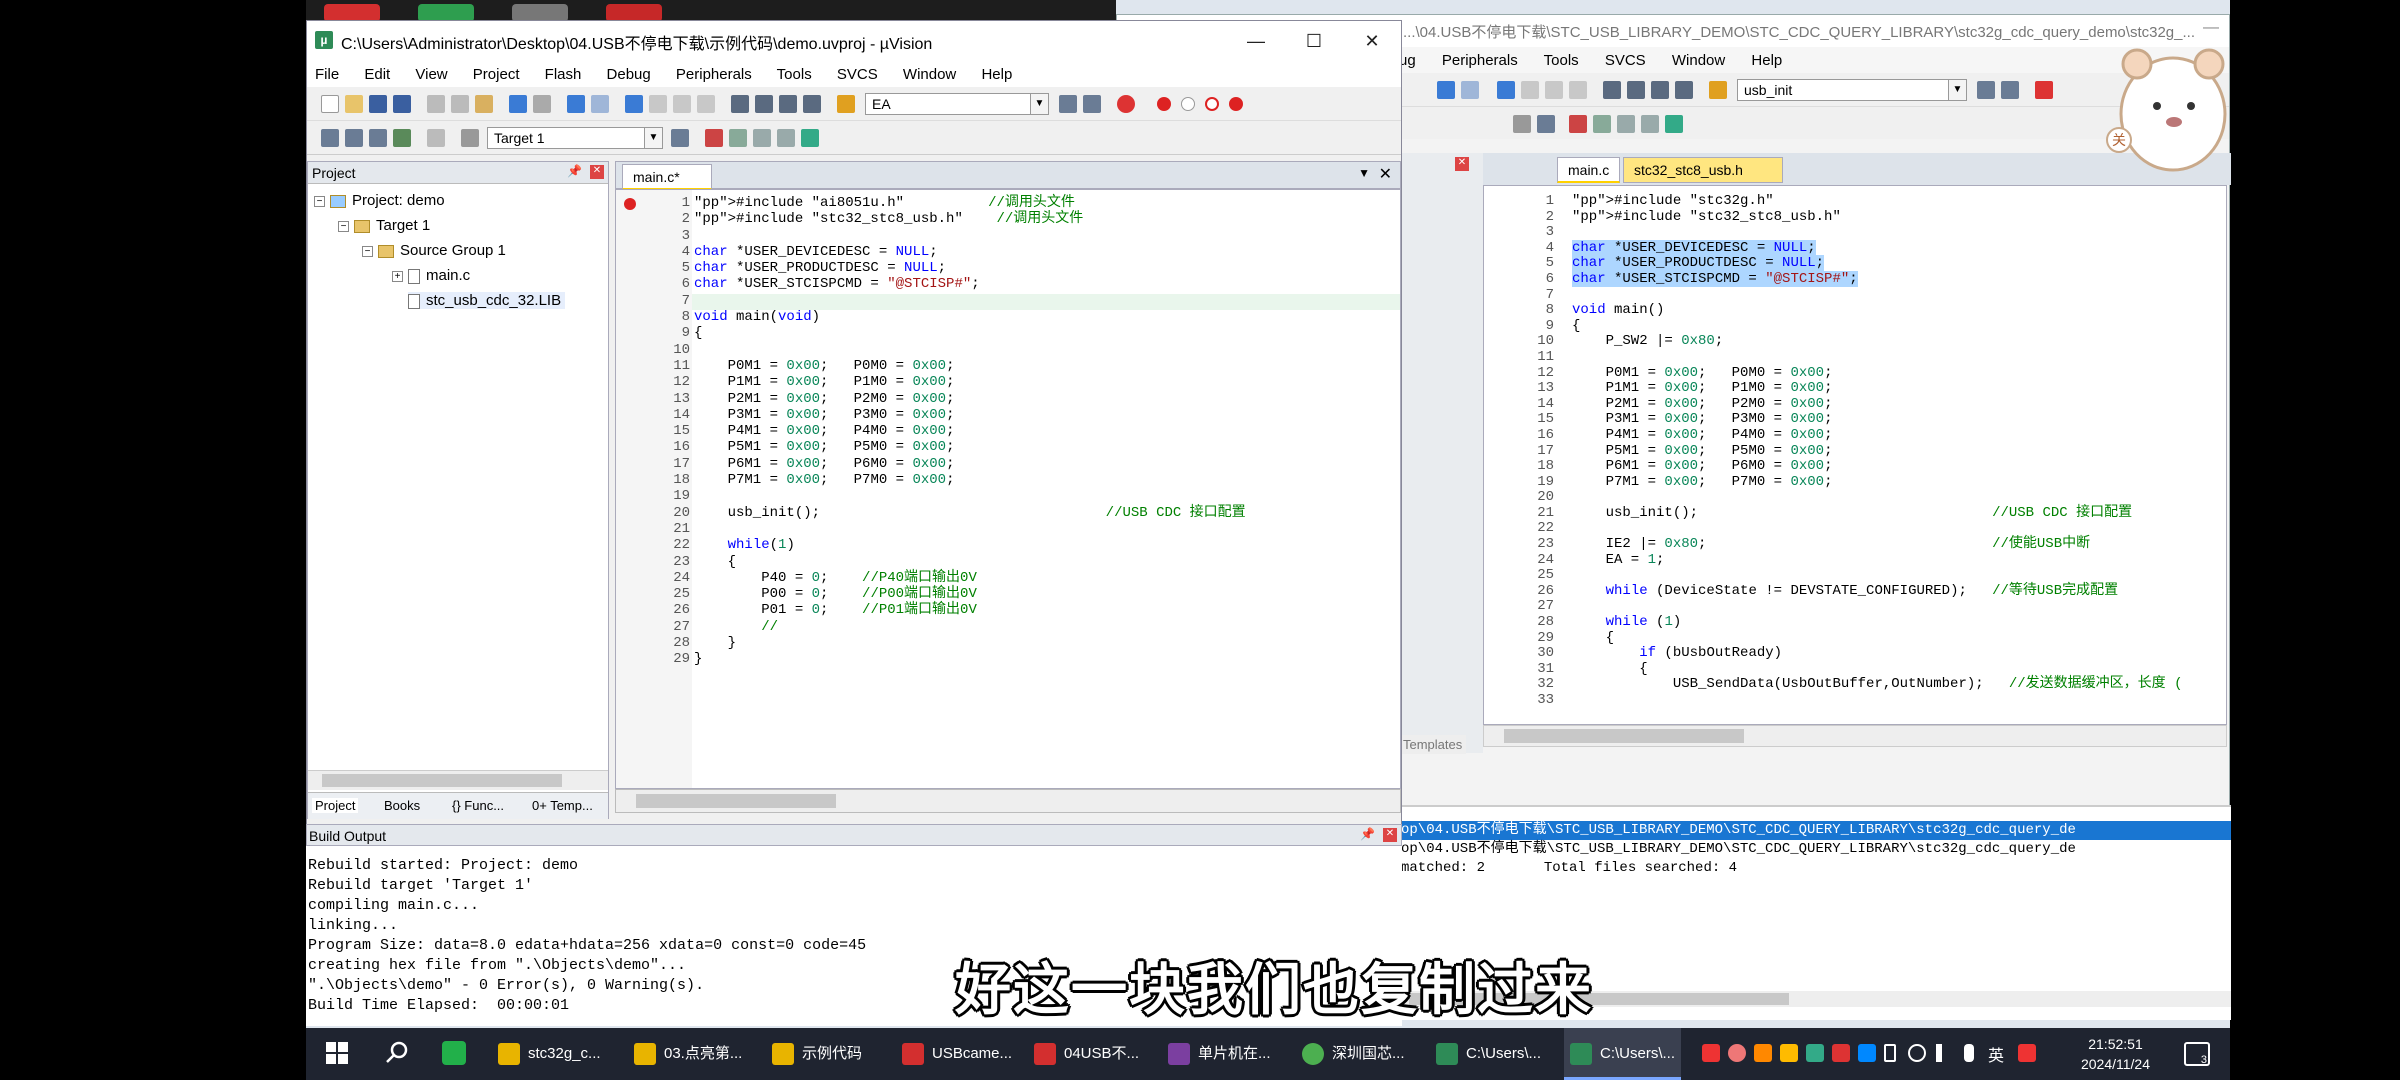  I want to click on tree-item-lib: stc_usb_cdc_32.LIB, so click(487, 300).